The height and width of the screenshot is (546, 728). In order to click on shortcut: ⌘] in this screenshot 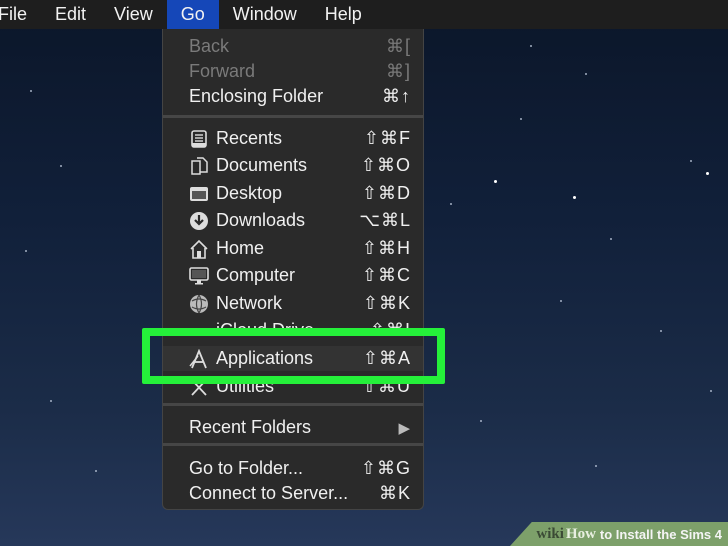, I will do `click(398, 71)`.